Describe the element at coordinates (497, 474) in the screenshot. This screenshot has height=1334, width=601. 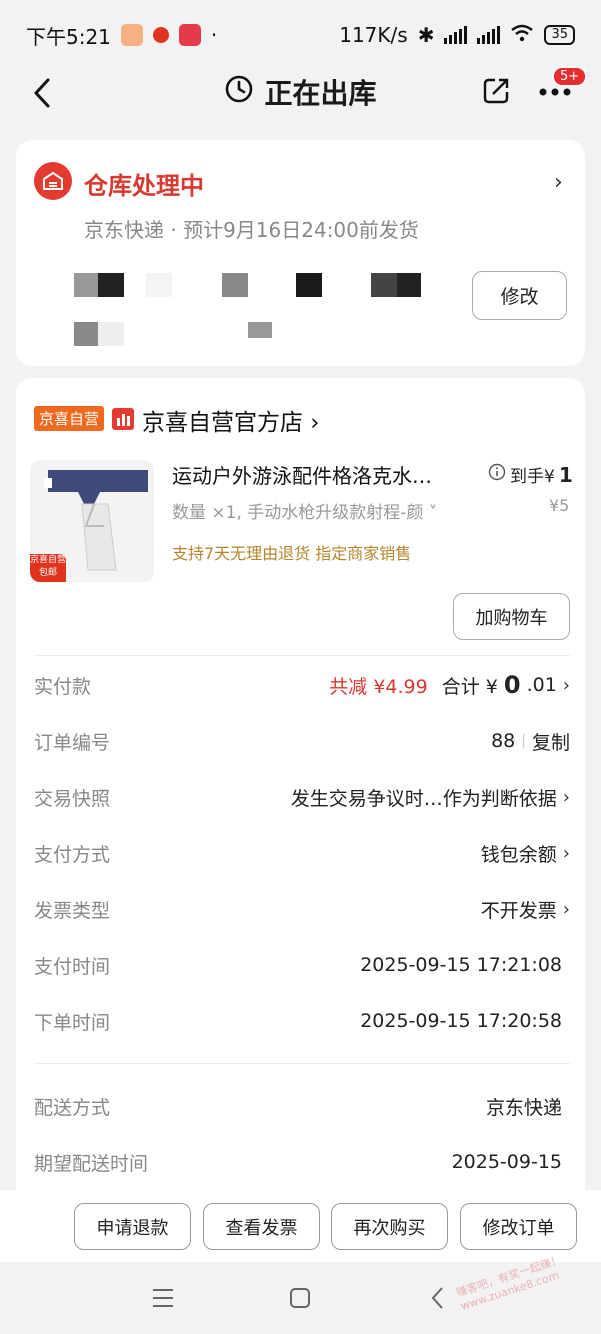
I see `info-icon` at that location.